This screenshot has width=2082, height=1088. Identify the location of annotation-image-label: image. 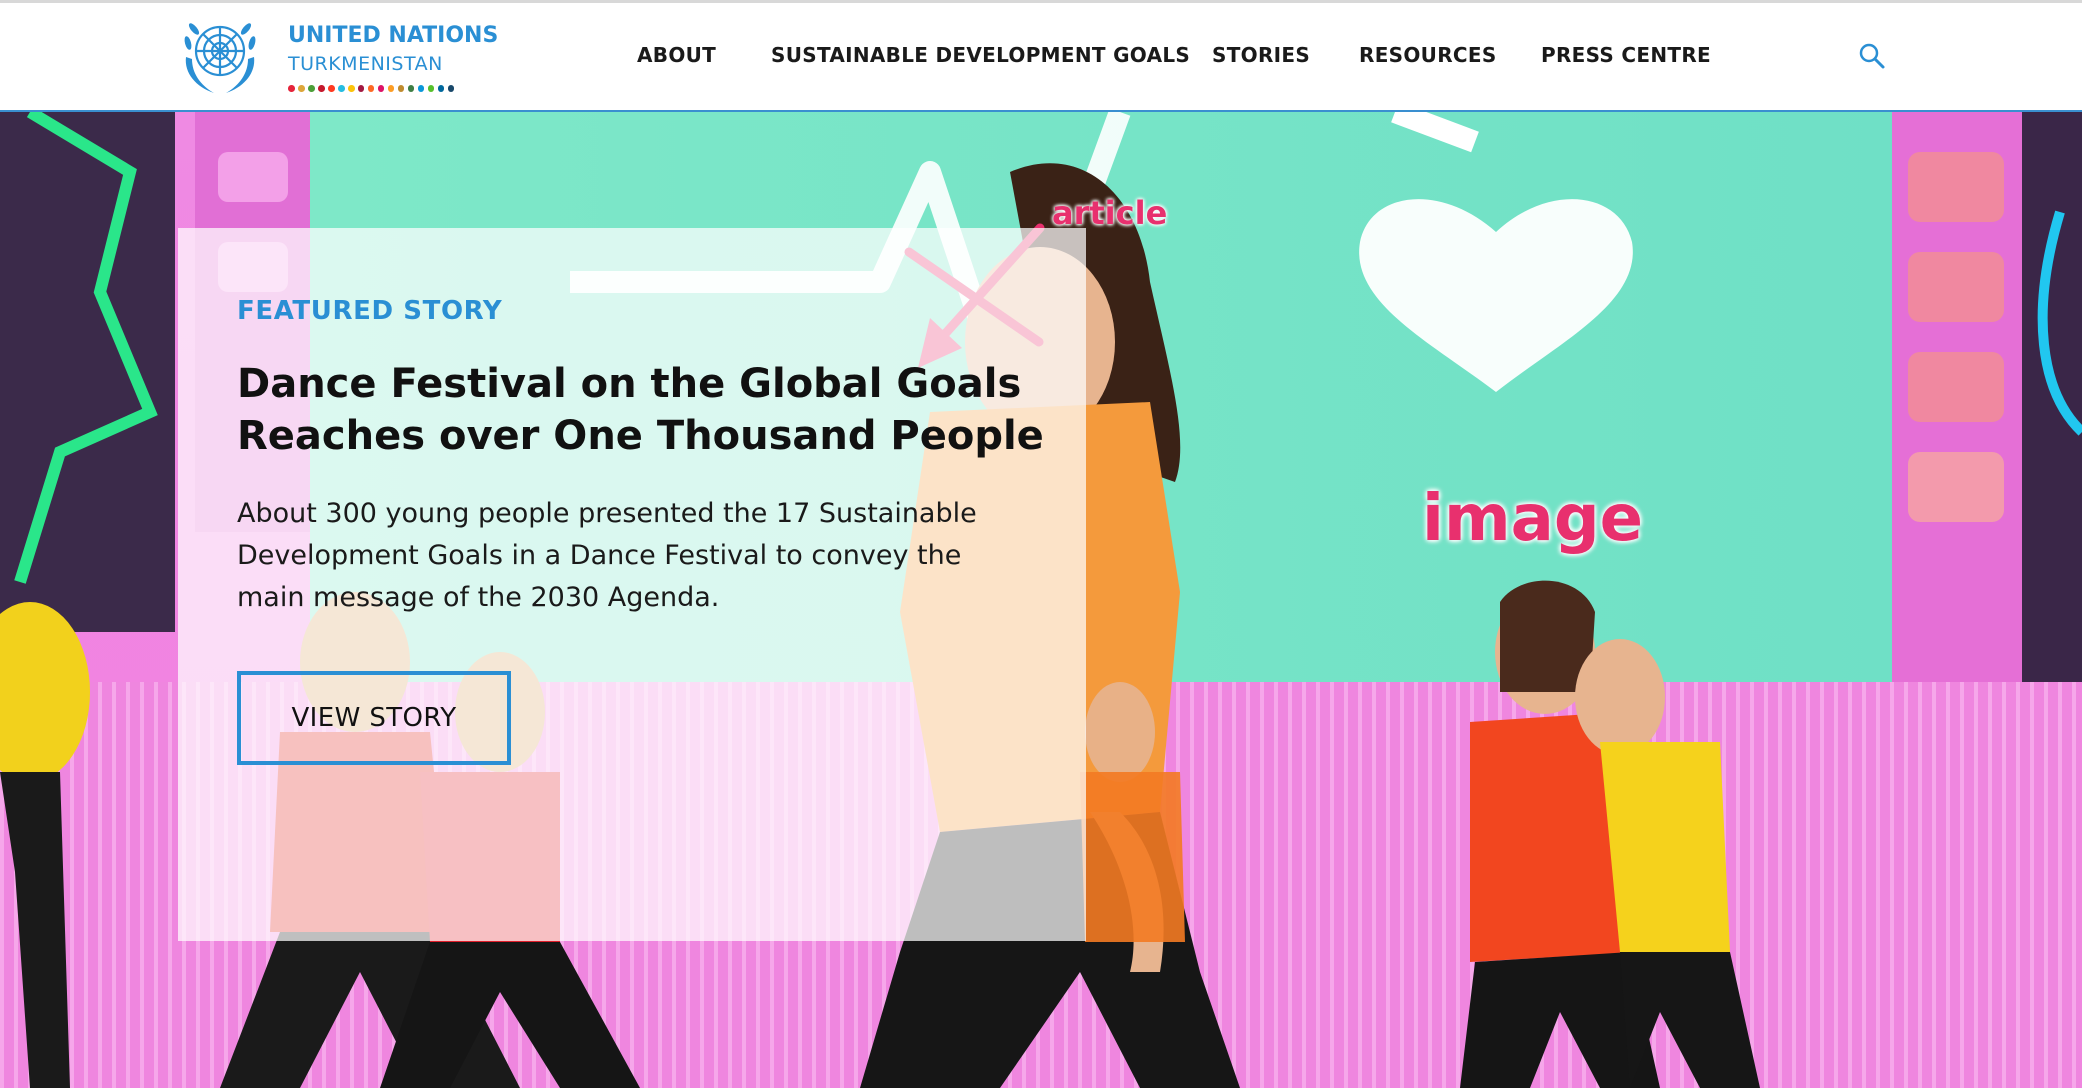
(1533, 519).